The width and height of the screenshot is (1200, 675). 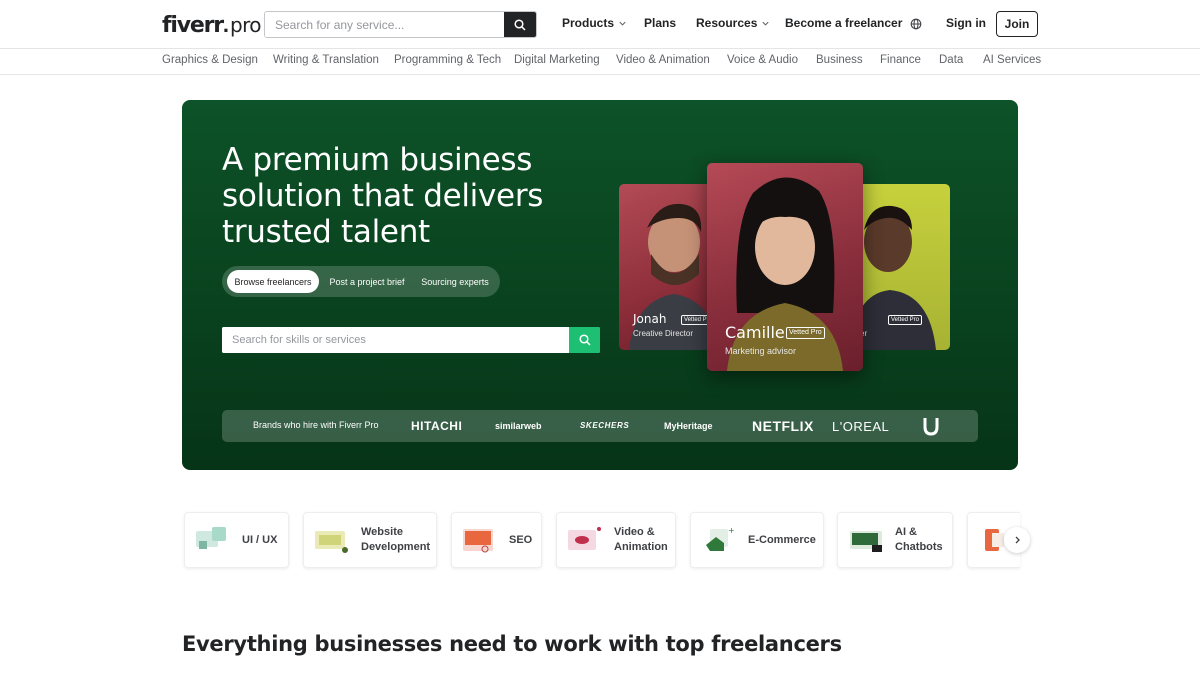 I want to click on service-label: SEO, so click(x=521, y=539).